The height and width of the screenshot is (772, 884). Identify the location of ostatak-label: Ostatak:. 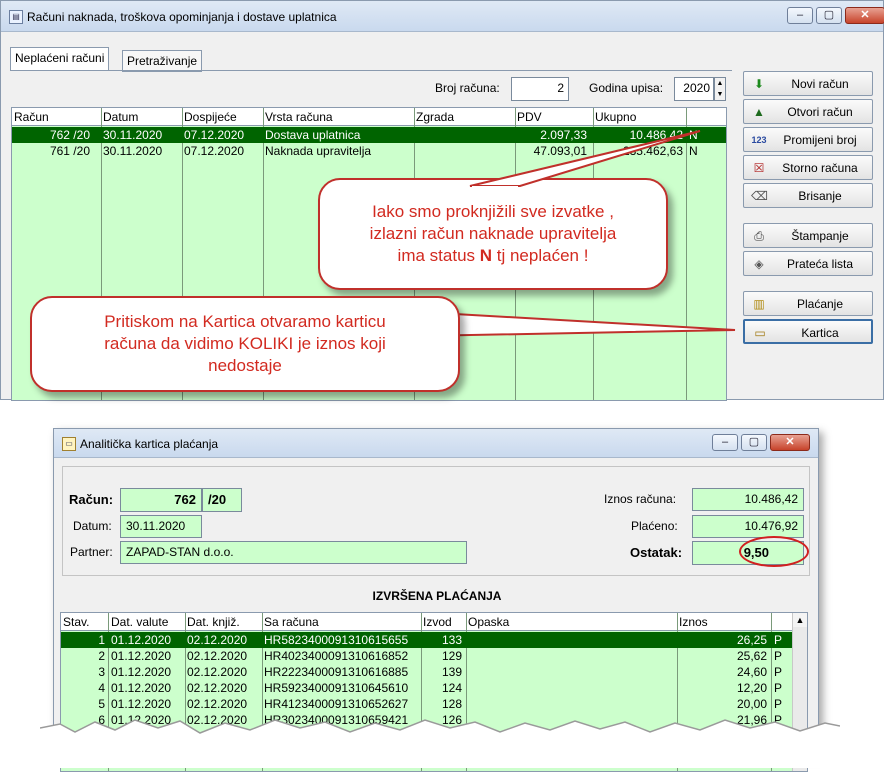
(656, 552).